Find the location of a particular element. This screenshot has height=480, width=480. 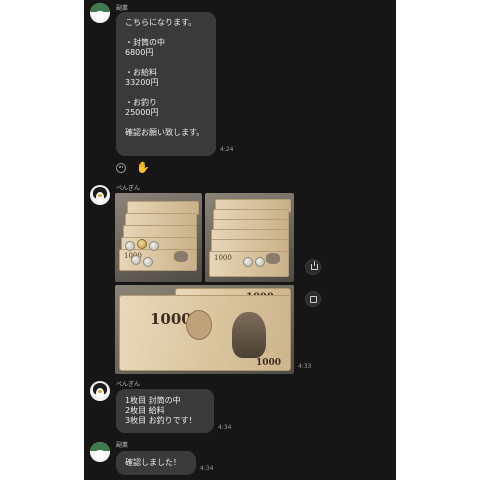

banknote: 1000 1000 is located at coordinates (205, 333).